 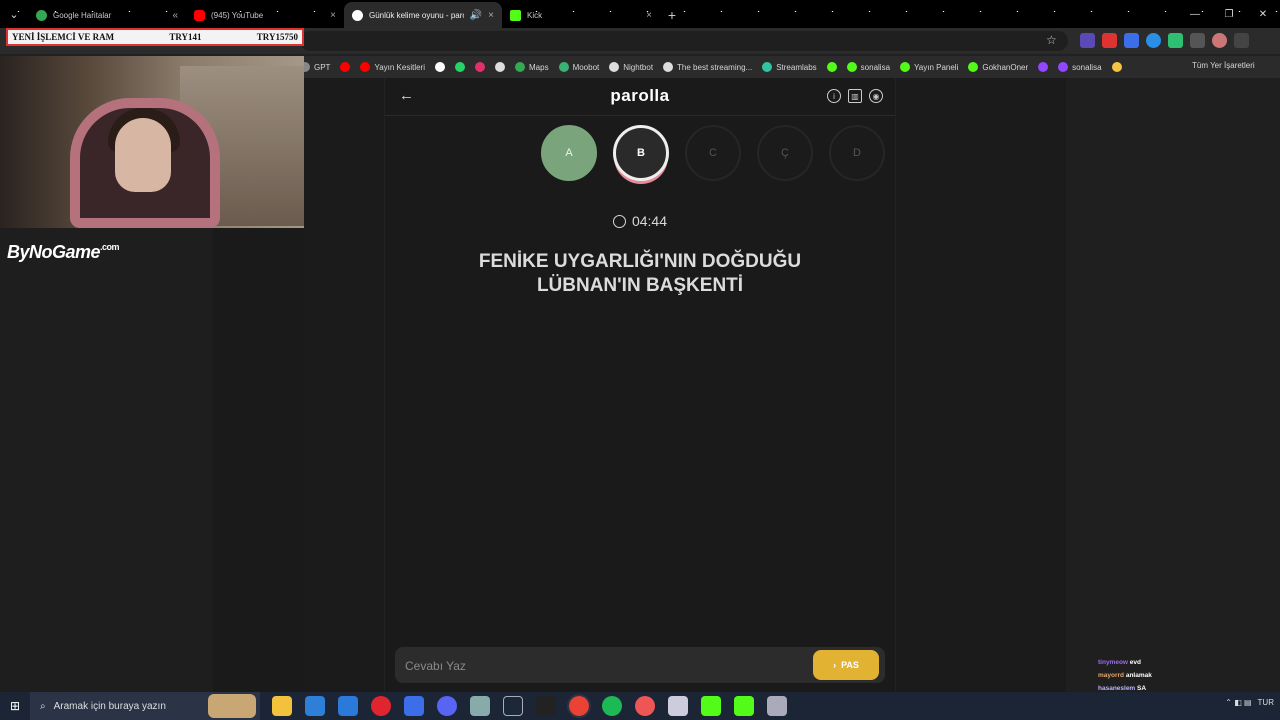 I want to click on chrome-icon, so click(x=579, y=706).